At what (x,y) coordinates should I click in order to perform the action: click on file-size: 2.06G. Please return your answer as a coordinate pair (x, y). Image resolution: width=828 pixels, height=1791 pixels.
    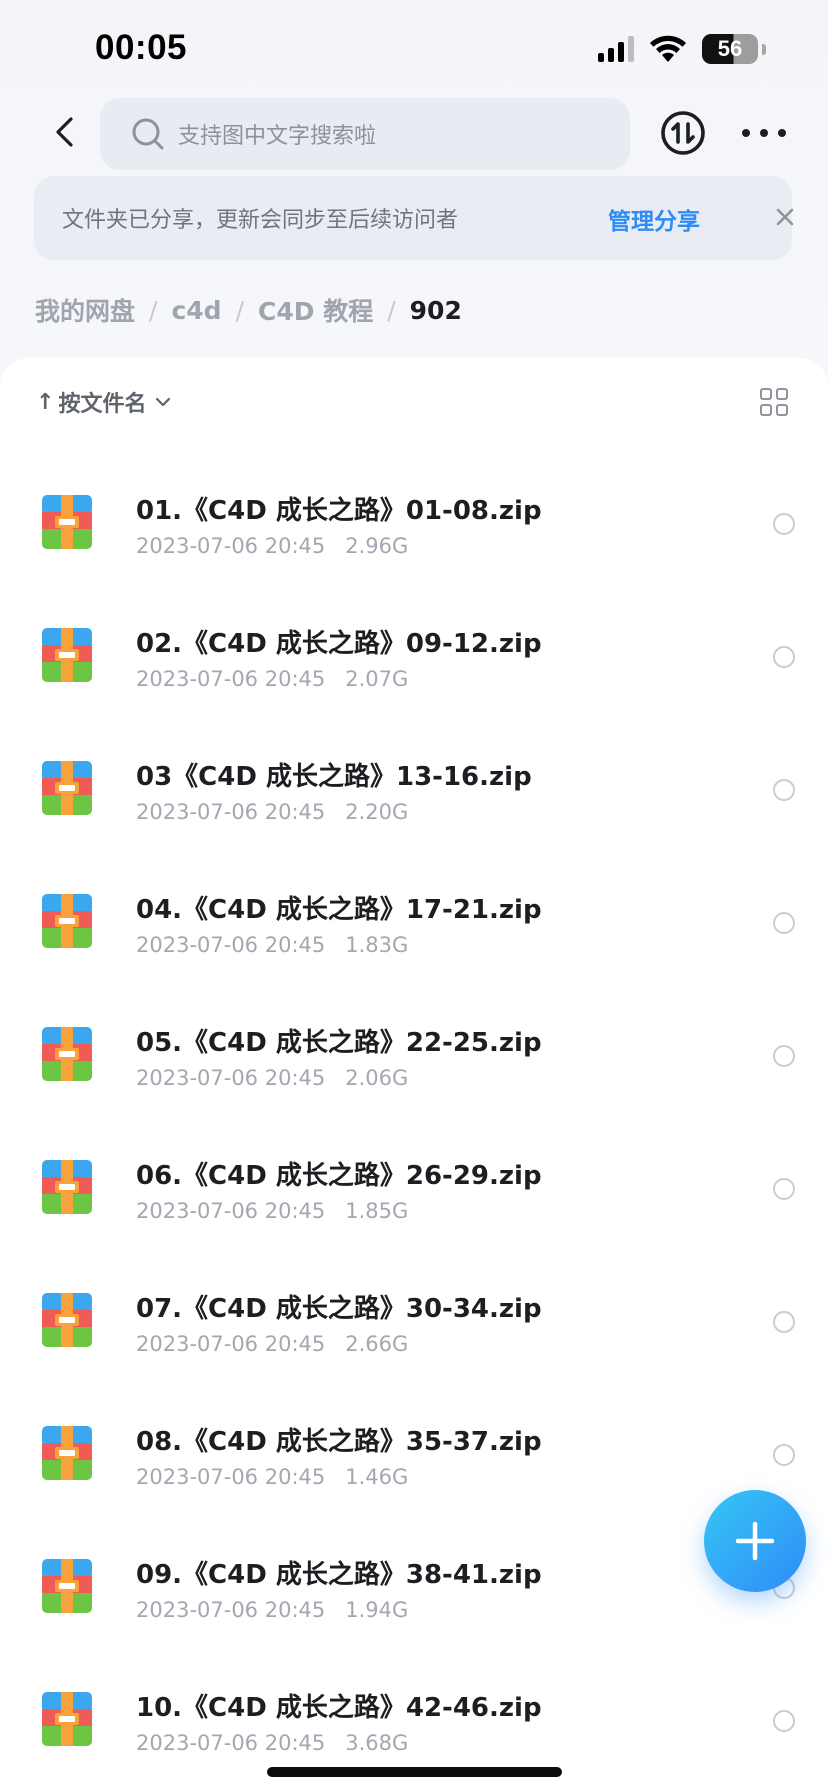
    Looking at the image, I should click on (377, 1078).